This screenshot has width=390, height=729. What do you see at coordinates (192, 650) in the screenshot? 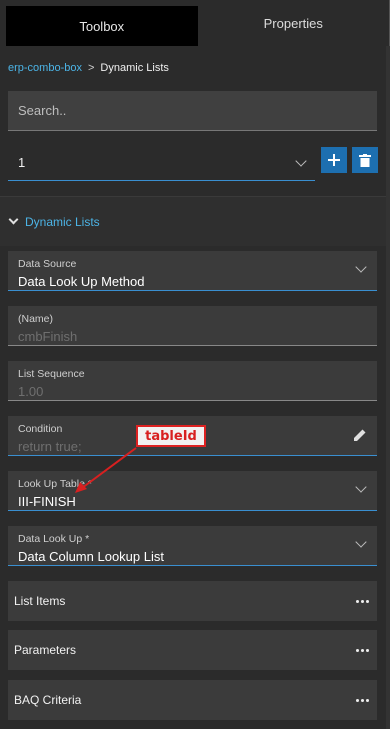
I see `parameters-row: Parameters` at bounding box center [192, 650].